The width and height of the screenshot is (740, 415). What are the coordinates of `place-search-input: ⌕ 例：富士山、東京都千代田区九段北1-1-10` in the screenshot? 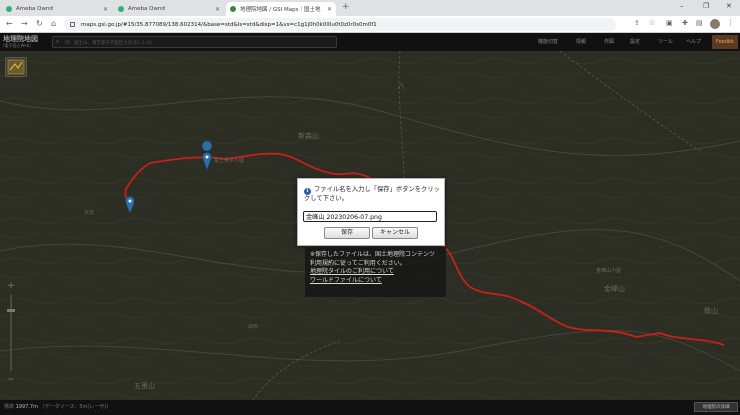 It's located at (194, 42).